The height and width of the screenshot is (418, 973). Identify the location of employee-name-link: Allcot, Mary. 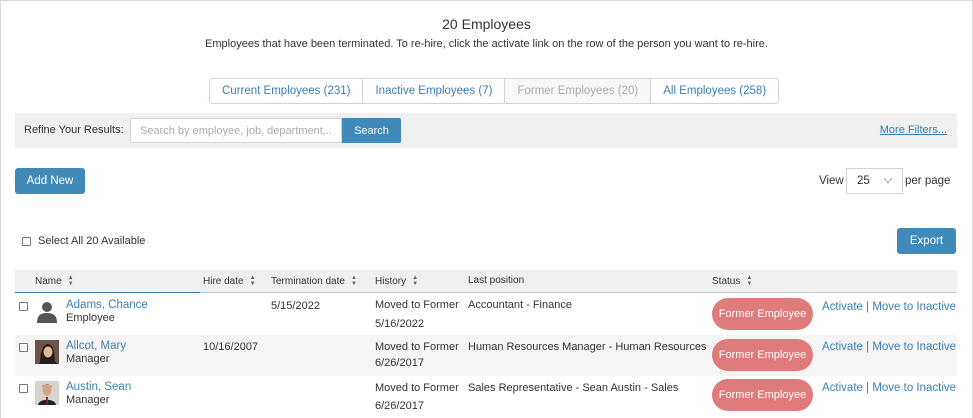
(96, 346).